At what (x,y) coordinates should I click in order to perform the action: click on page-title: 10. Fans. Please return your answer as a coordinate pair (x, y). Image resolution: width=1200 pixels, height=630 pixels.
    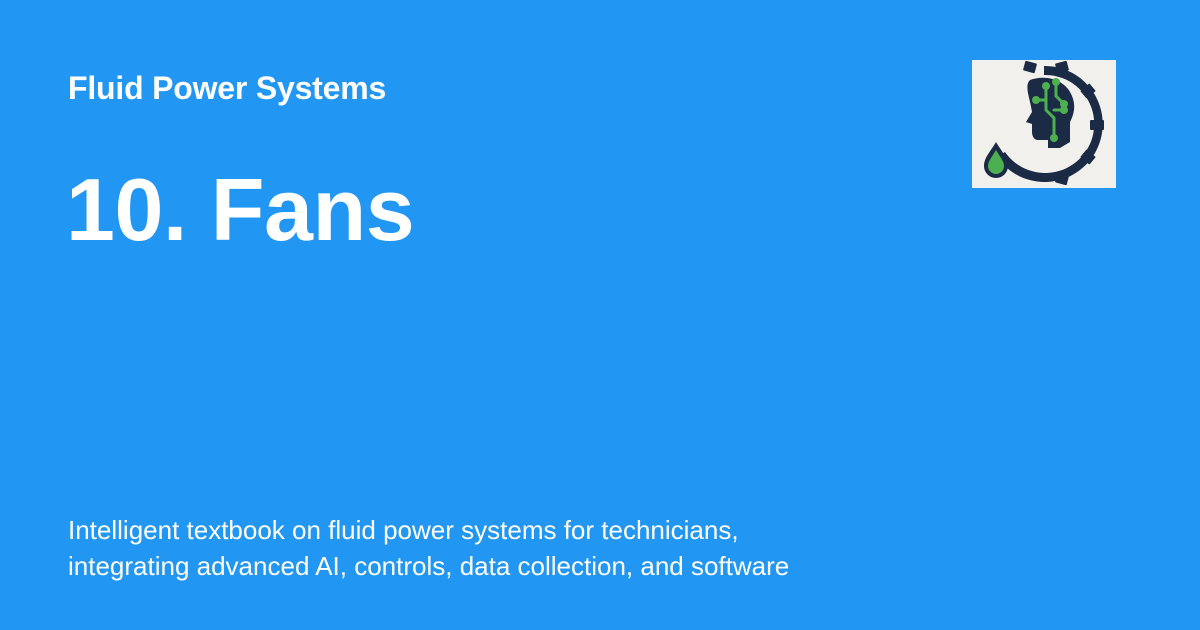
    Looking at the image, I should click on (240, 209).